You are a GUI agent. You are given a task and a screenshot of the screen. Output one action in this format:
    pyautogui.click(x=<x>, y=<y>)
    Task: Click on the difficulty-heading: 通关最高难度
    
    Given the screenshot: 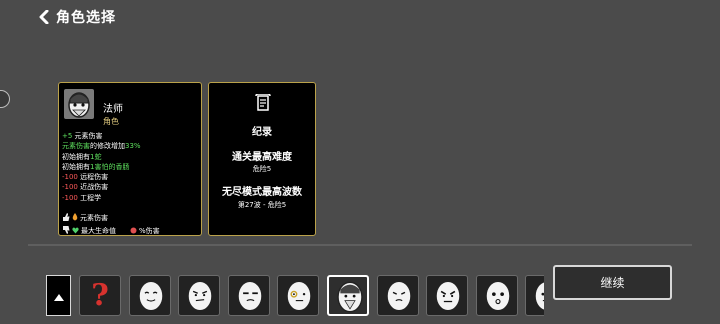 What is the action you would take?
    pyautogui.click(x=262, y=157)
    